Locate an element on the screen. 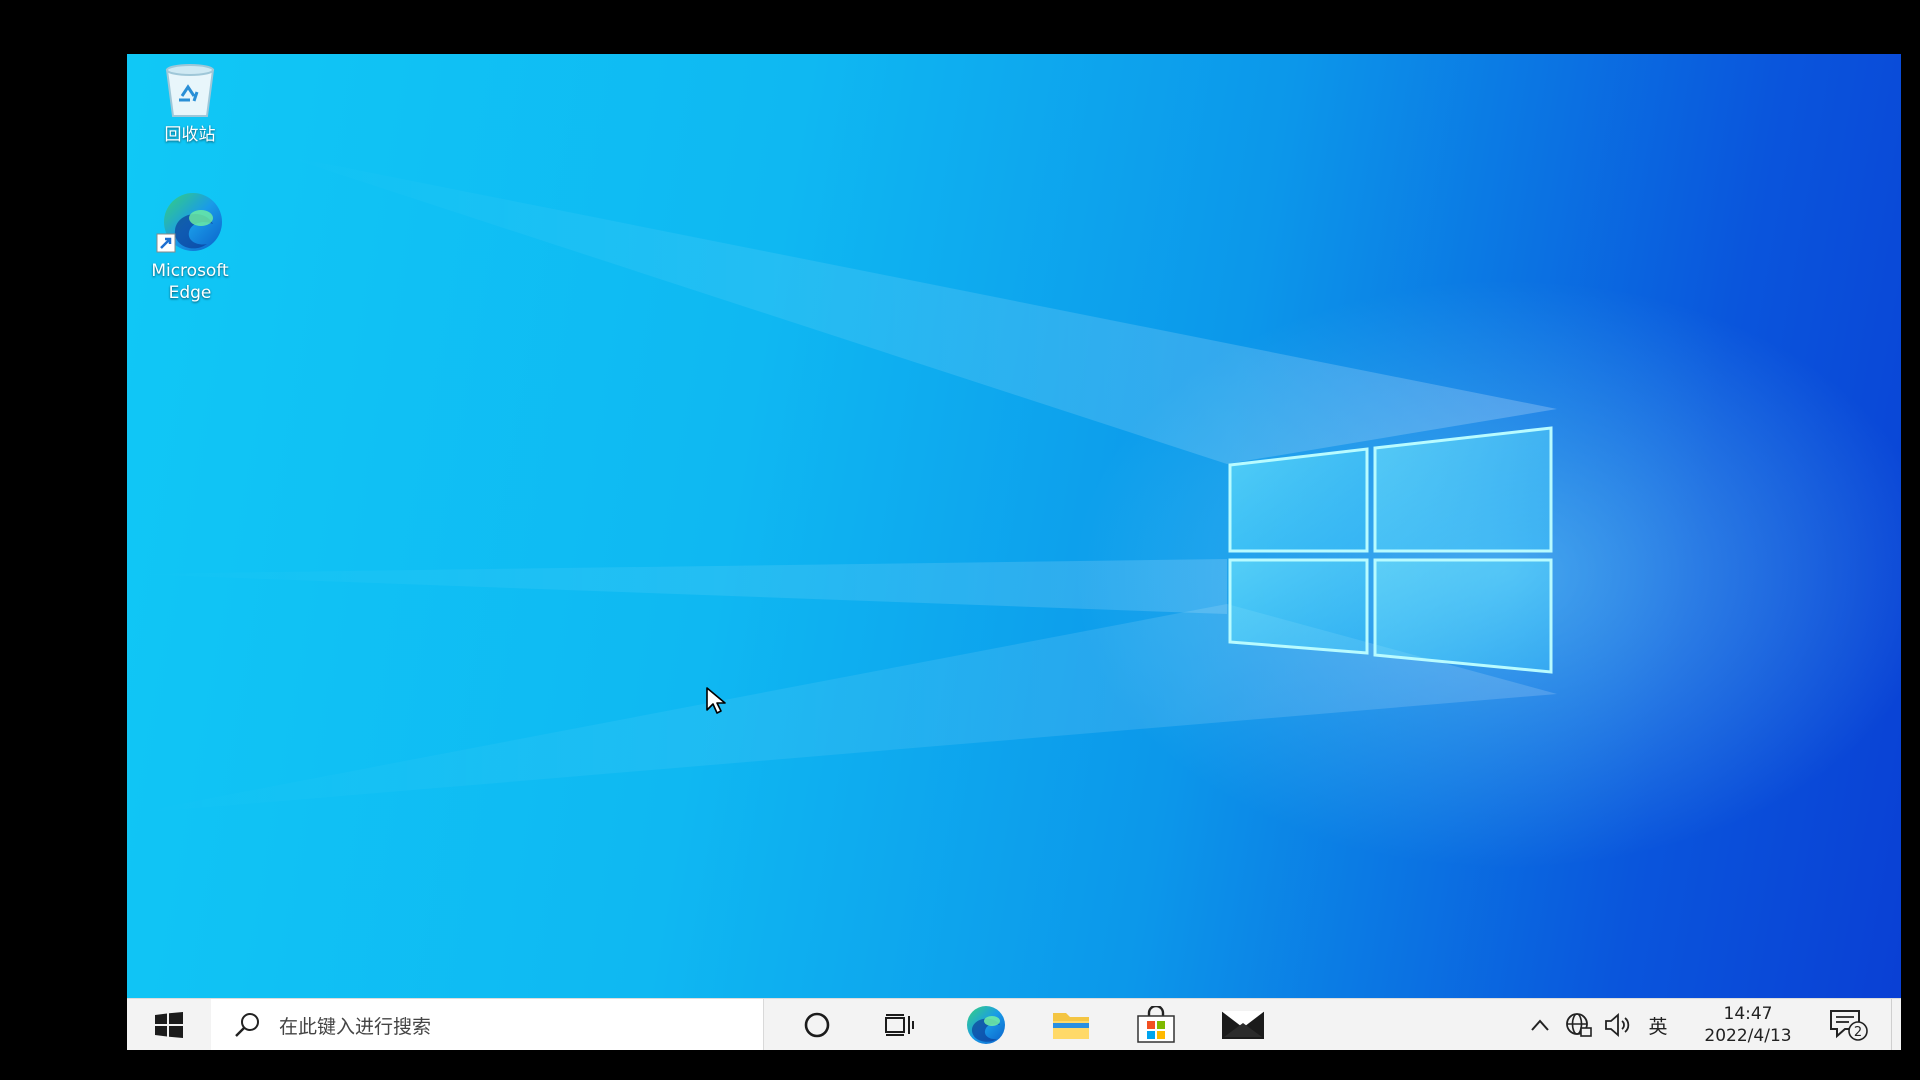 The width and height of the screenshot is (1920, 1080). task-view-icon is located at coordinates (899, 1025).